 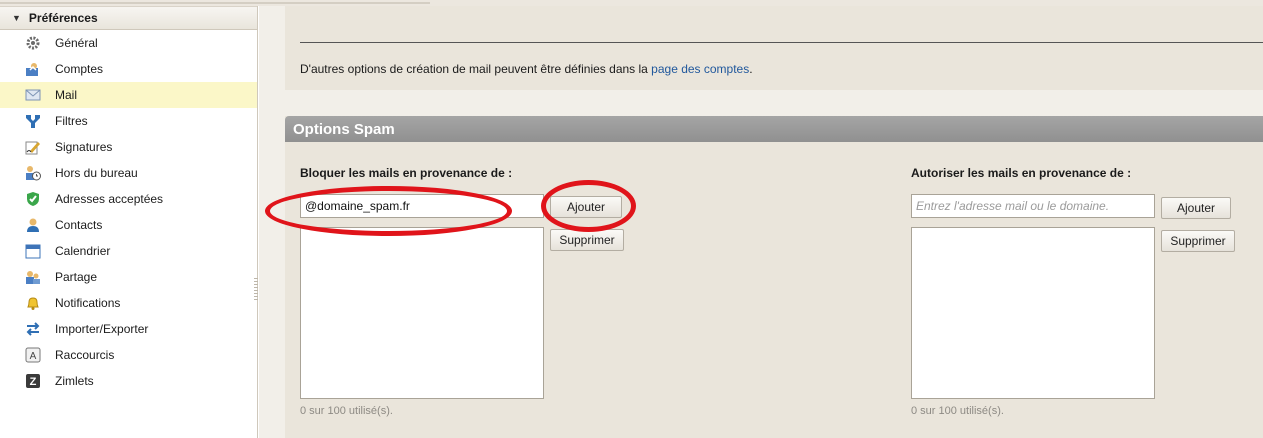 What do you see at coordinates (33, 69) in the screenshot?
I see `accounts-icon` at bounding box center [33, 69].